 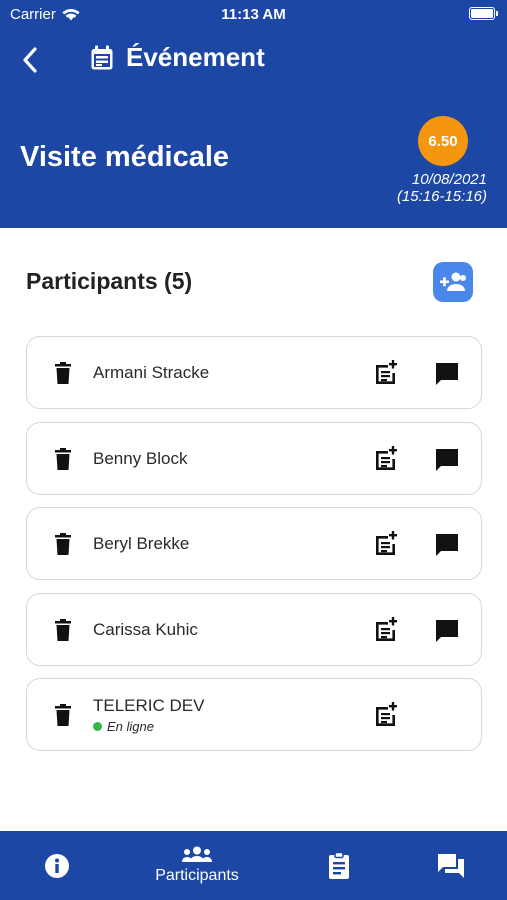 I want to click on event-datetime: 10/08/2021 (15:16-15:16), so click(x=442, y=188).